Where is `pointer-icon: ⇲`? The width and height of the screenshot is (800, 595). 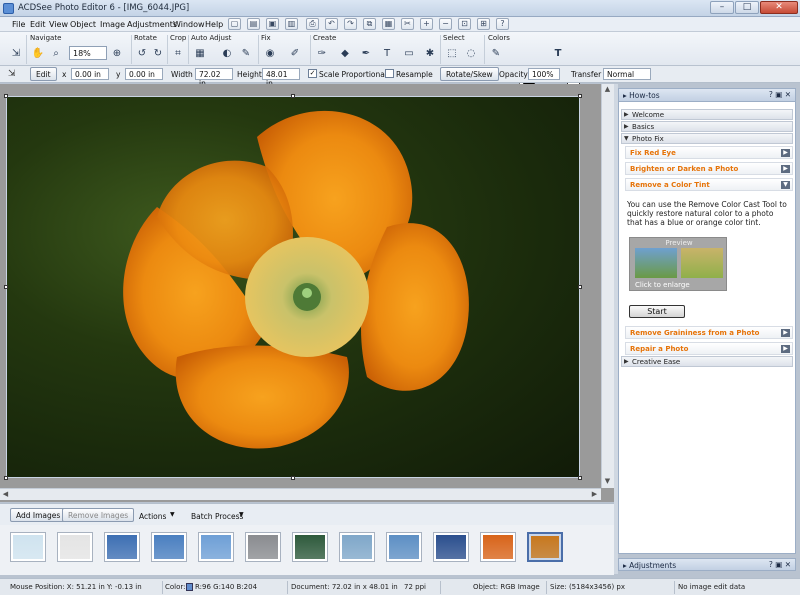 pointer-icon: ⇲ is located at coordinates (12, 74).